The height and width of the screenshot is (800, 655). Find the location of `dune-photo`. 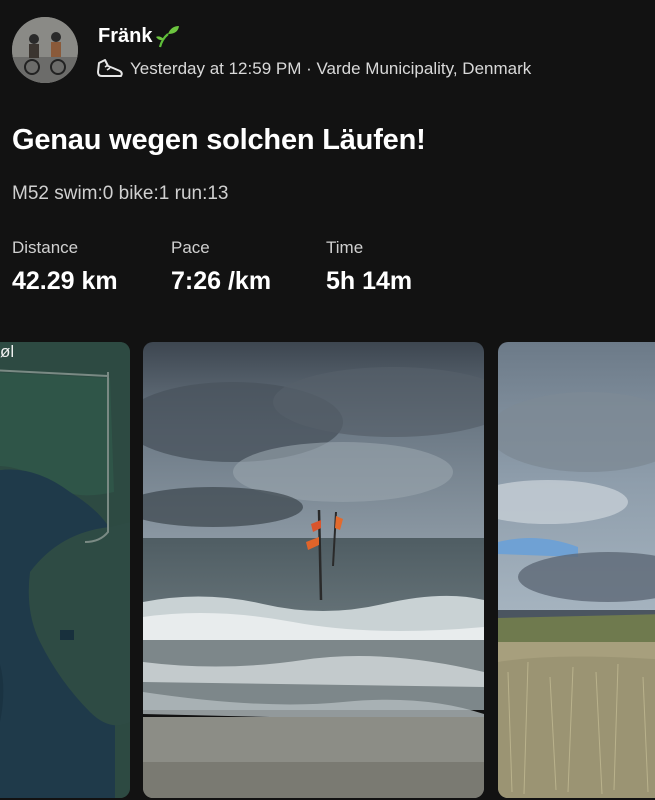

dune-photo is located at coordinates (576, 570).